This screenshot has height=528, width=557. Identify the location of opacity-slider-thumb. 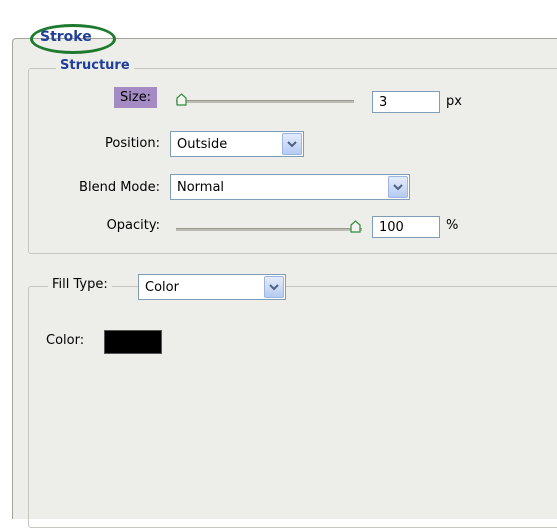
(355, 226).